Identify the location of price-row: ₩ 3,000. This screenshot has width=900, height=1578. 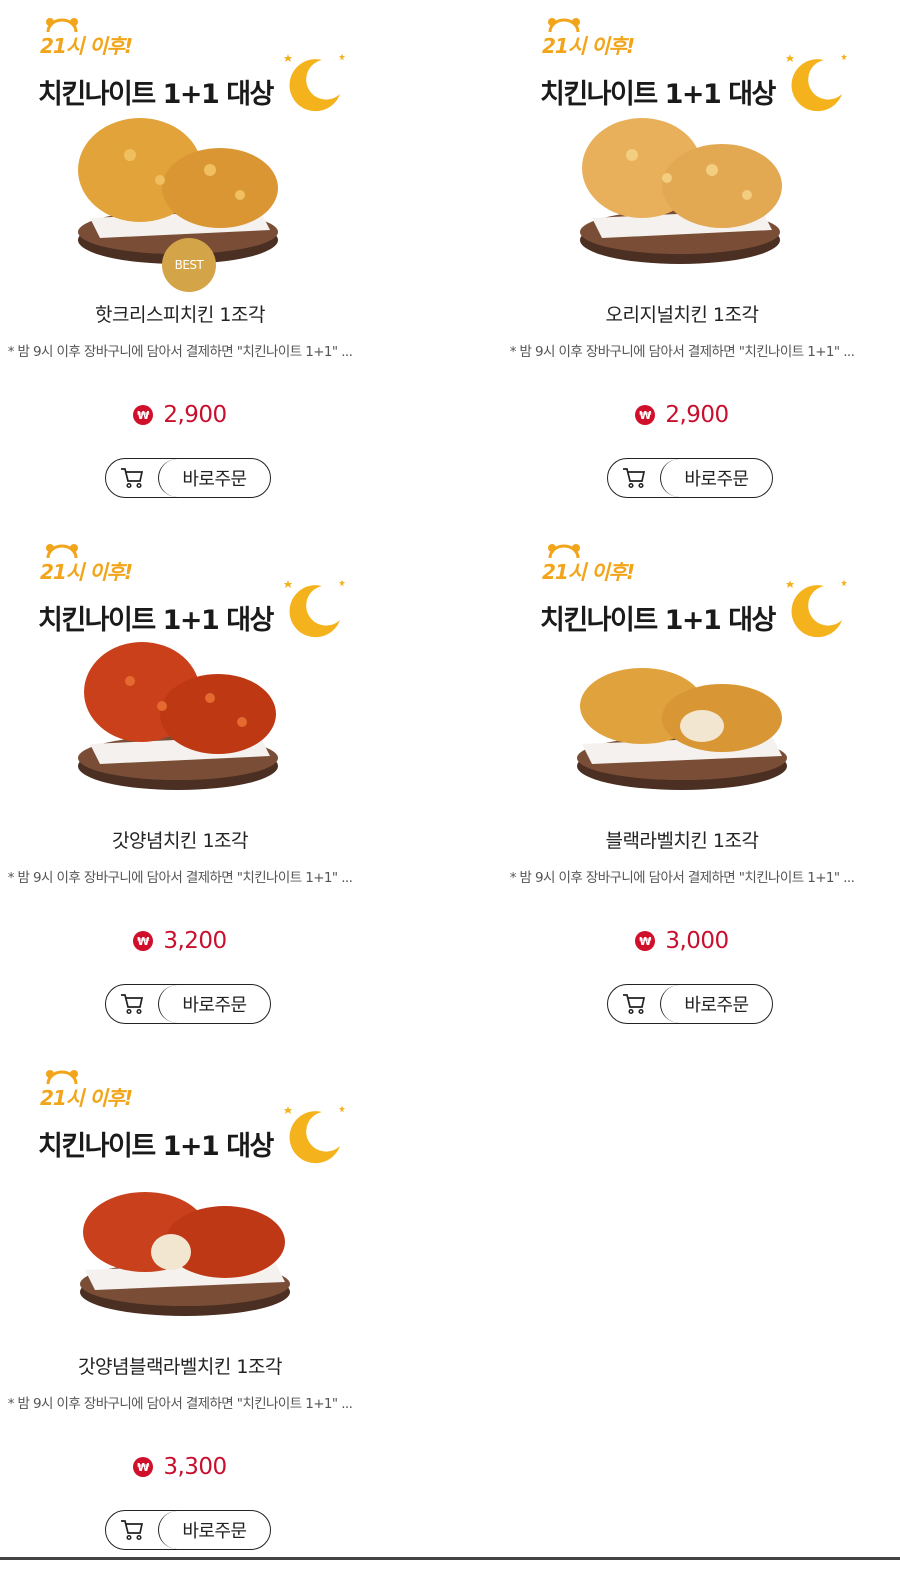
(682, 941).